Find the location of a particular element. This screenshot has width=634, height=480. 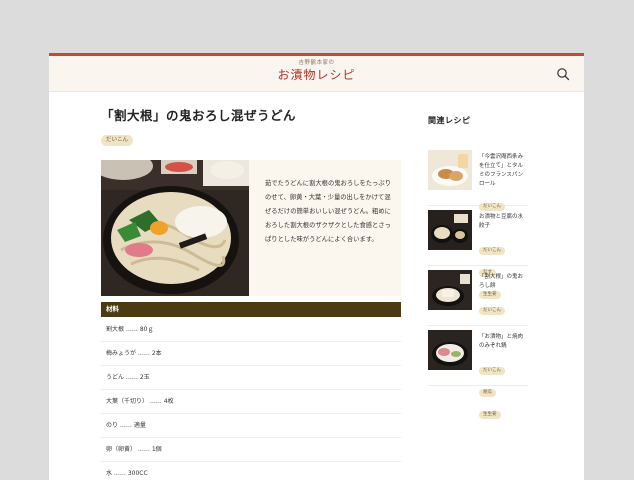

related-recipe-tag: 胡瓜 is located at coordinates (487, 393).